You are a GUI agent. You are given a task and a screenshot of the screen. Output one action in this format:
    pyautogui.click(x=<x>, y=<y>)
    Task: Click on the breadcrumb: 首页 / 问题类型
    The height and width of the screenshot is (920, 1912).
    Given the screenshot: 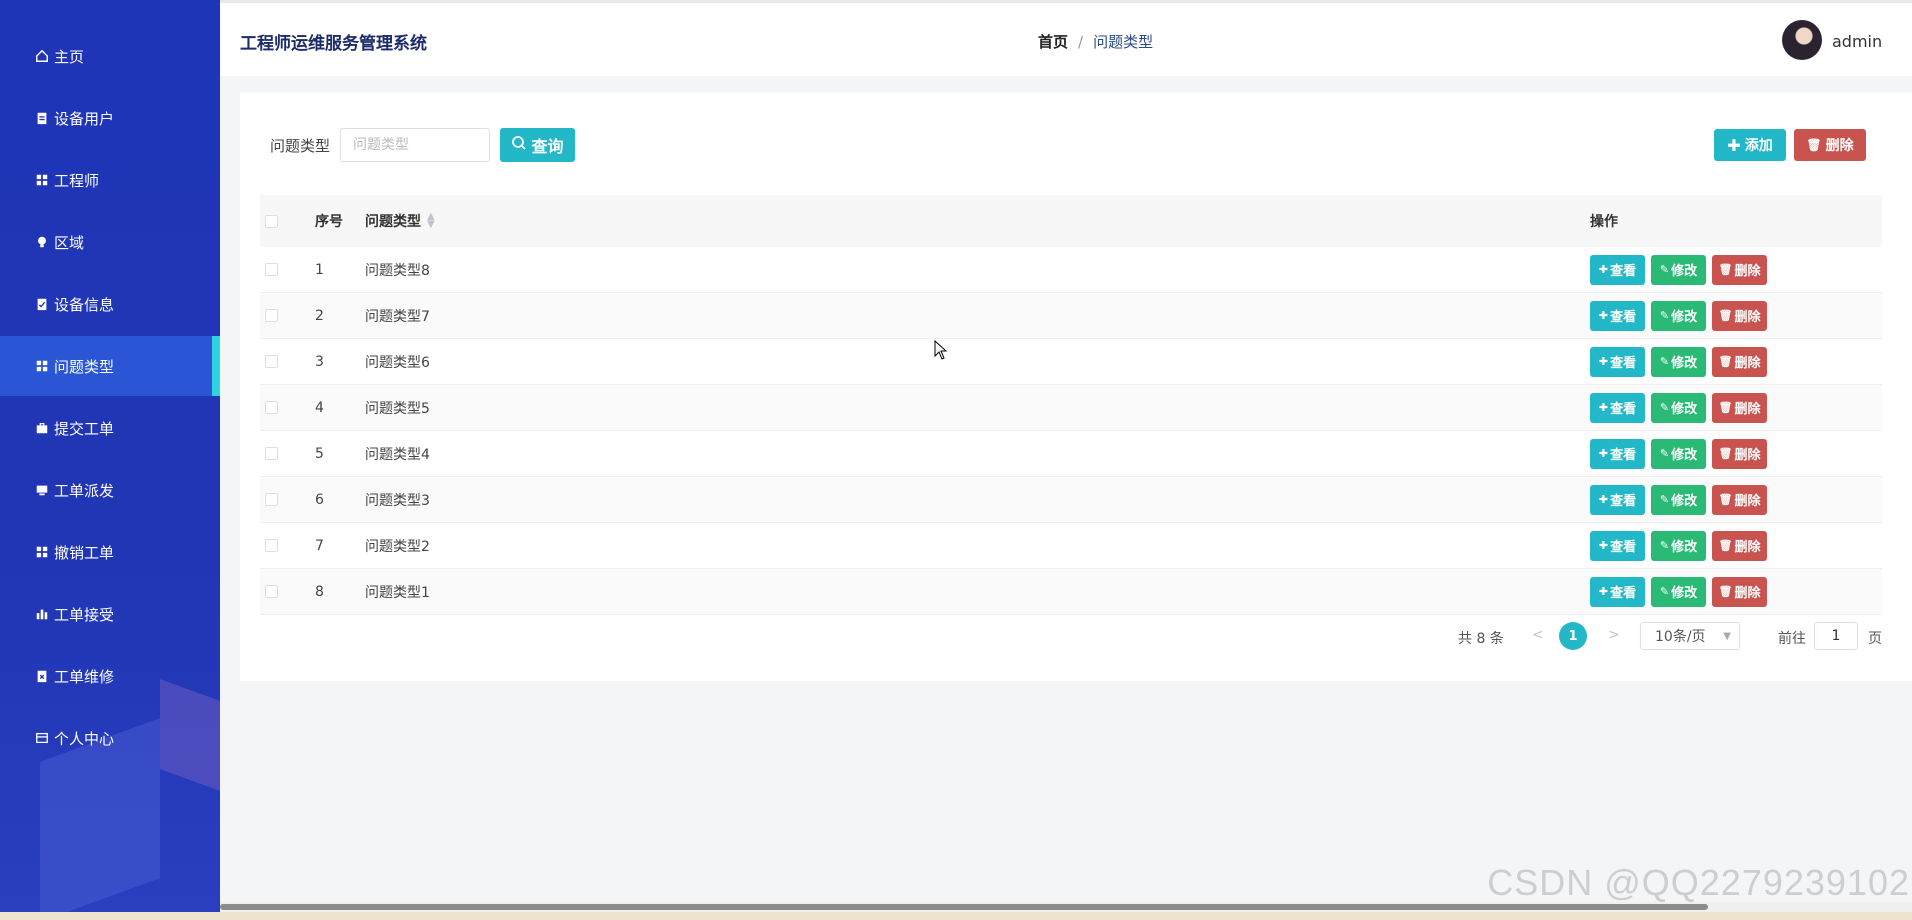 What is the action you would take?
    pyautogui.click(x=1095, y=41)
    